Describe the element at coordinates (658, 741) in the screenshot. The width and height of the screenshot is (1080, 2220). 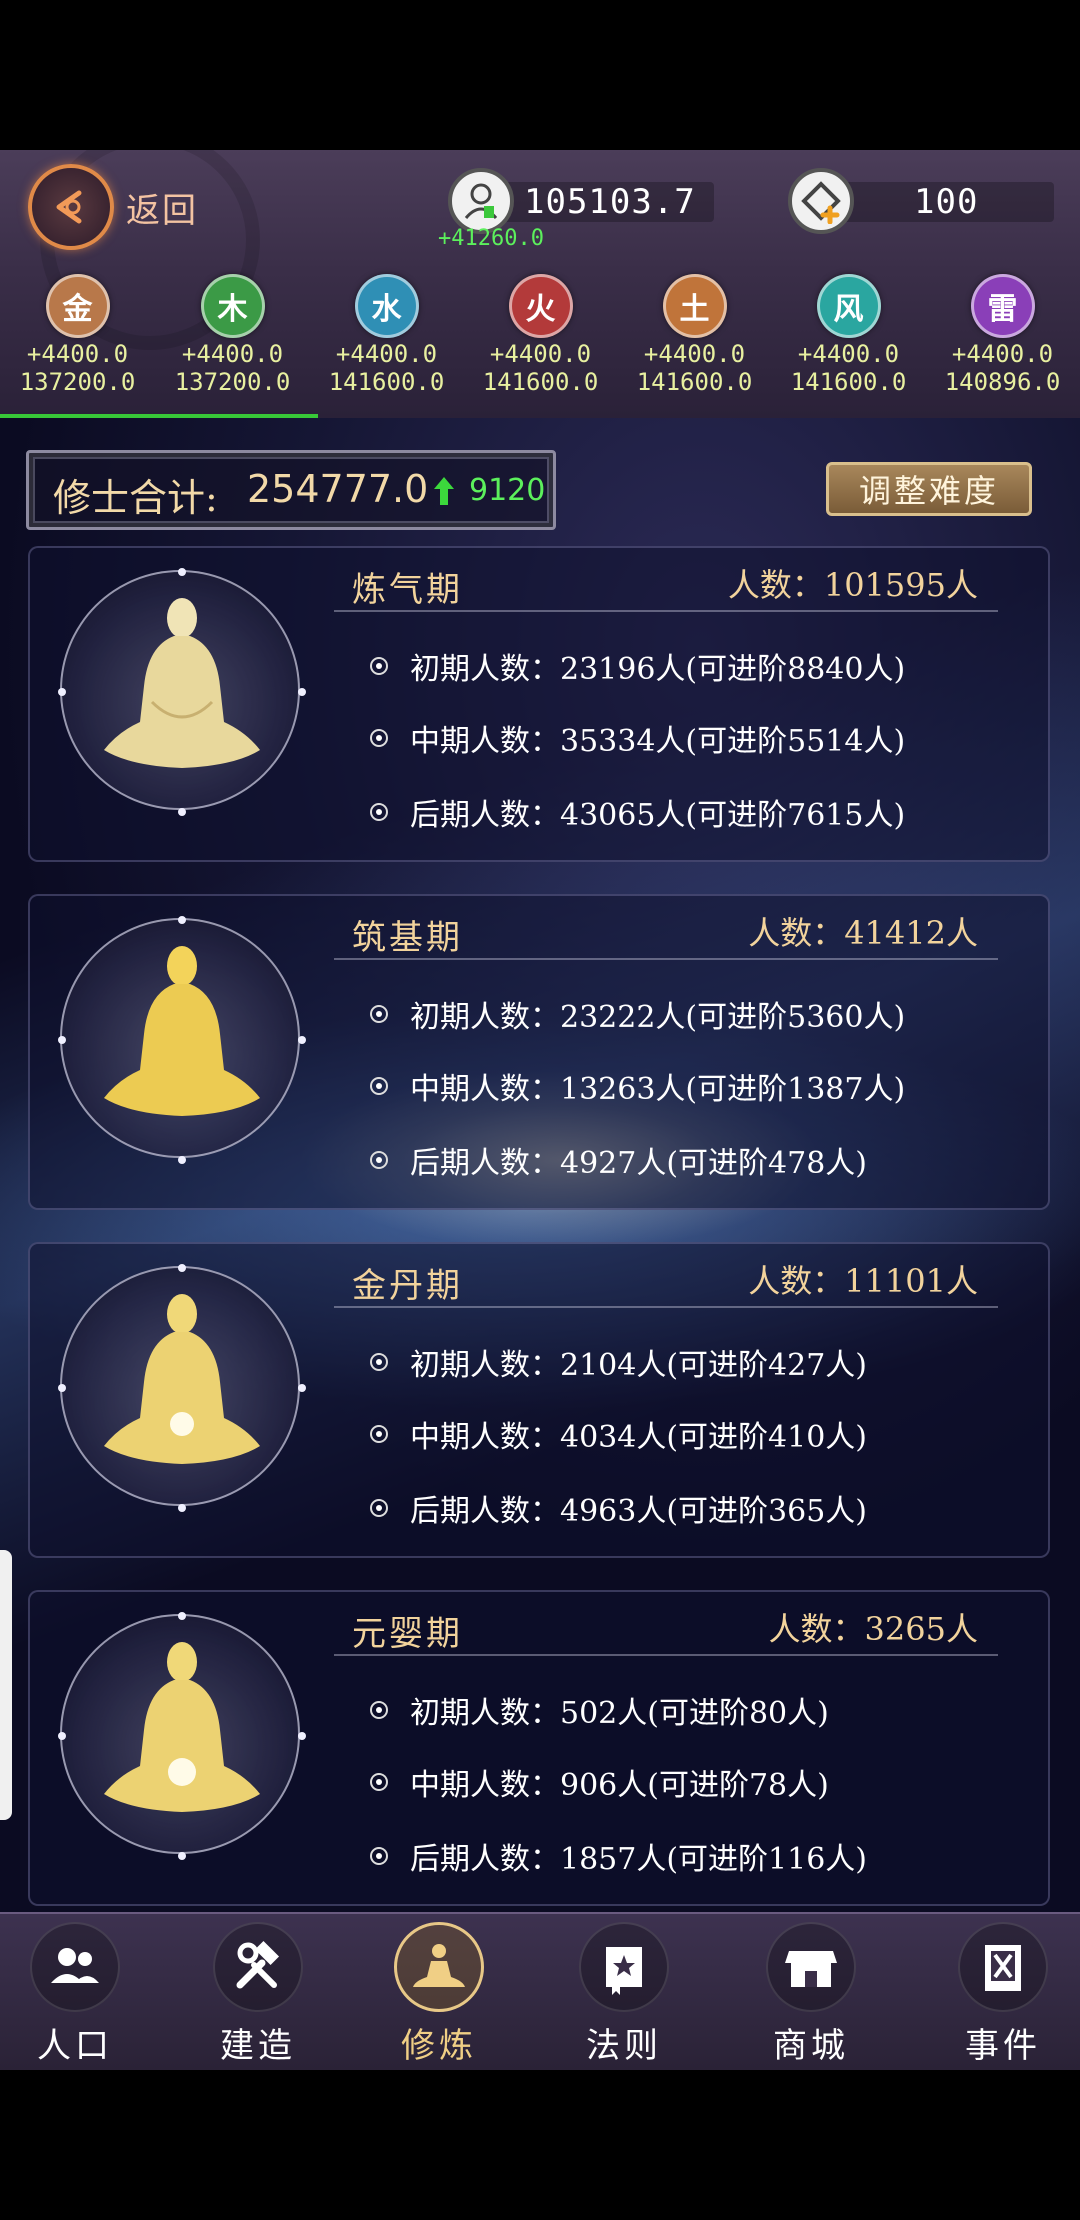
I see `stage-row-text: 中期人数：35334人(可进阶5514人)` at that location.